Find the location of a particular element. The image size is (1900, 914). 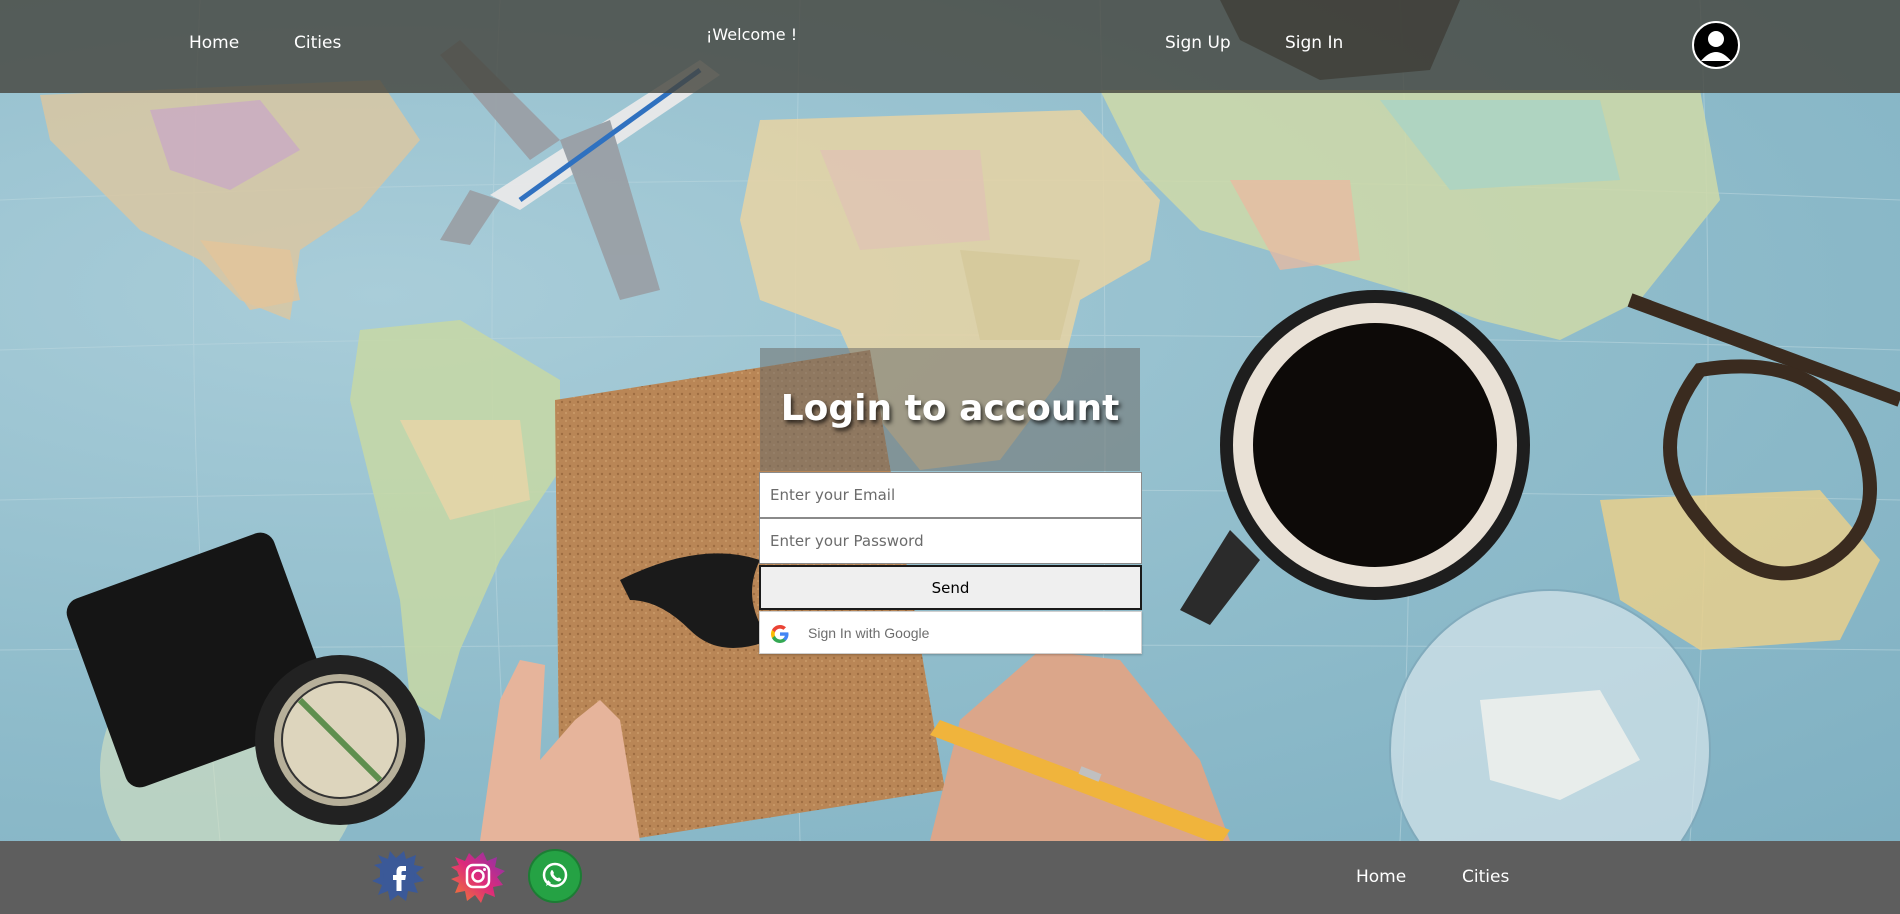

nav-sign-in-link: Sign In is located at coordinates (1314, 43).